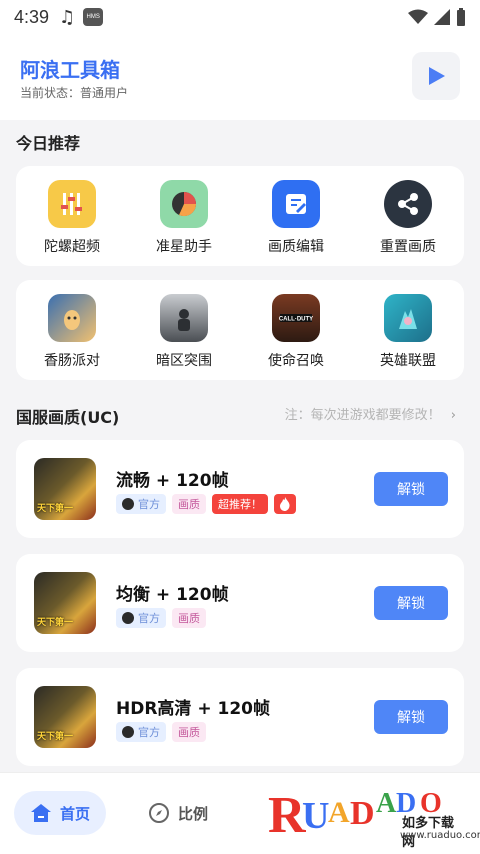  I want to click on league-of-legends-icon, so click(408, 318).